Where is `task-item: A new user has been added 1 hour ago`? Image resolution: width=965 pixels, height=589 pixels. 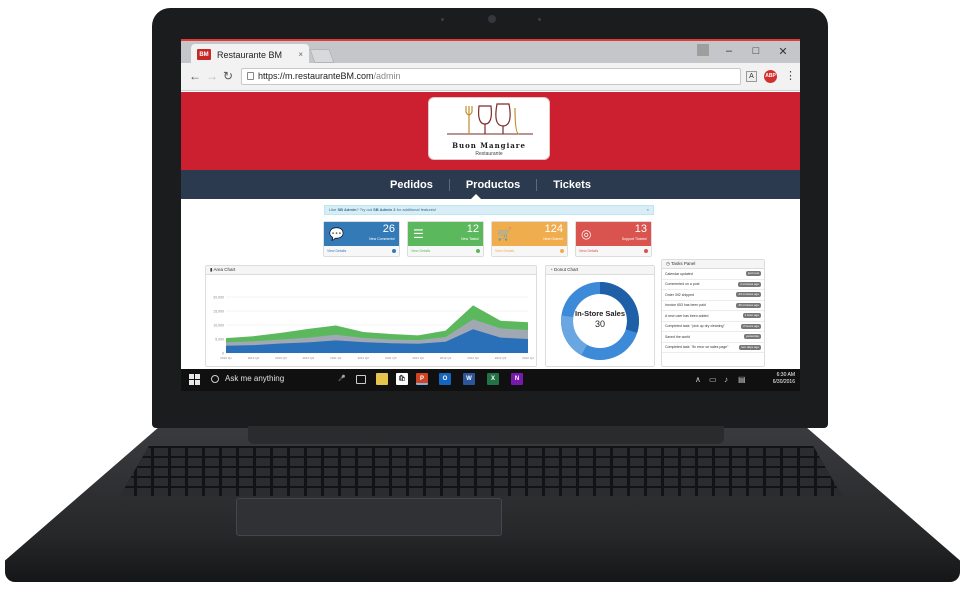 task-item: A new user has been added 1 hour ago is located at coordinates (713, 316).